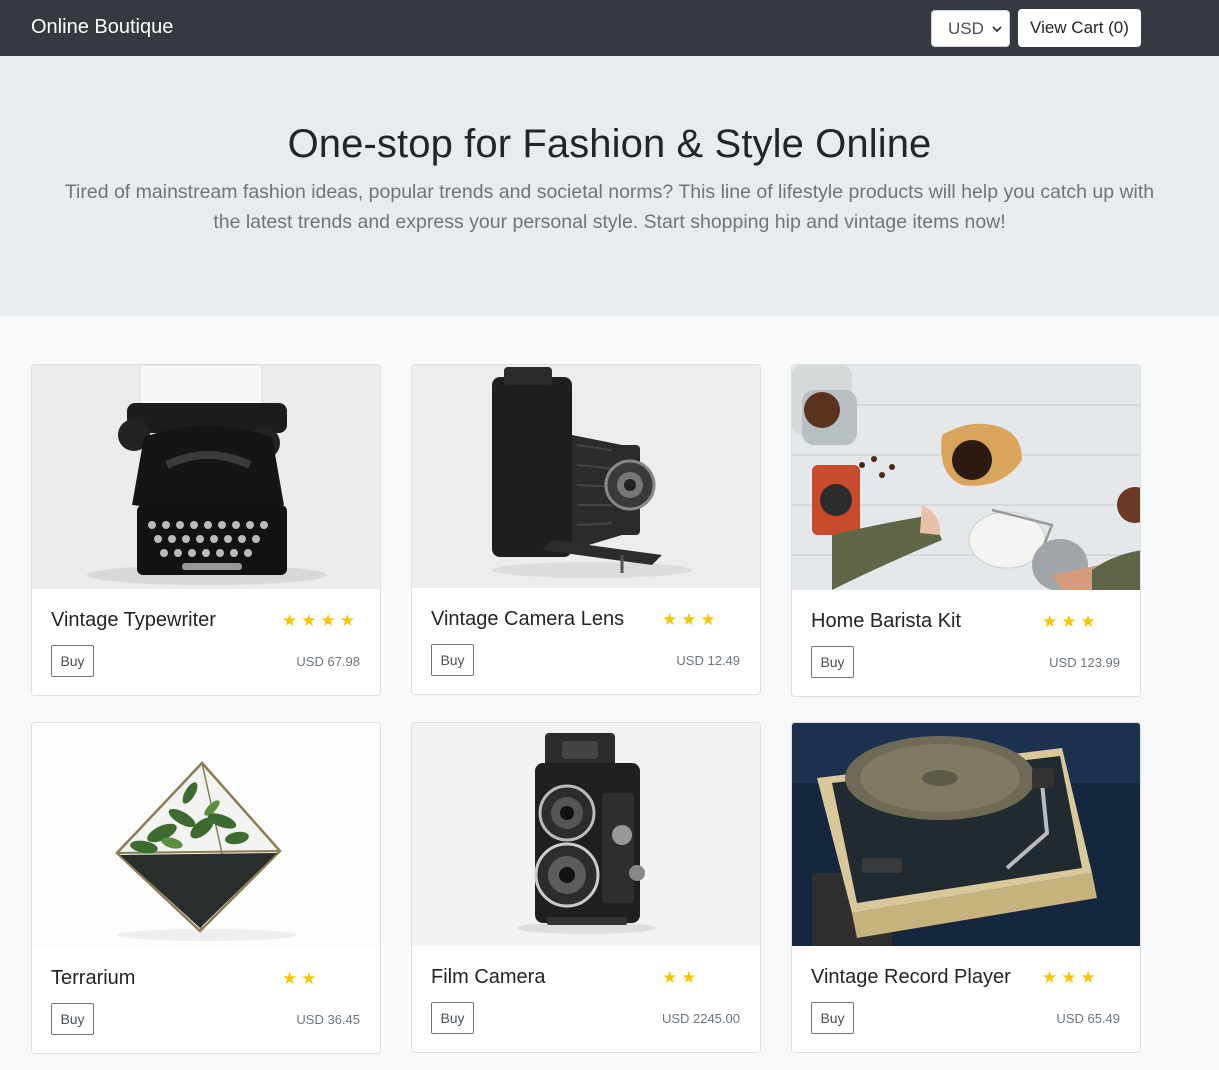  I want to click on product-card-body: Vintage Record Player ★★★ Buy USD 65.49, so click(966, 999).